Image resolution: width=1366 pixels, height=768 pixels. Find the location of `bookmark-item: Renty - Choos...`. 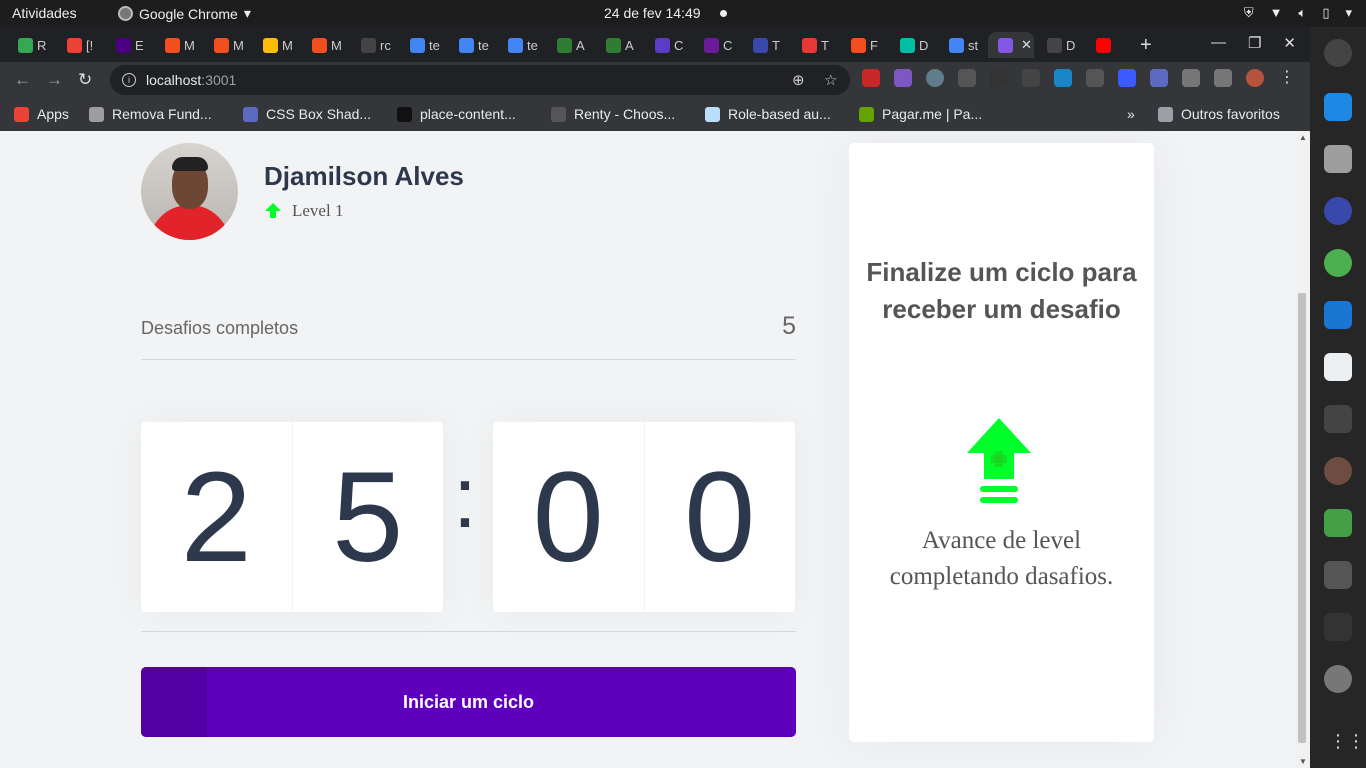

bookmark-item: Renty - Choos... is located at coordinates (613, 114).